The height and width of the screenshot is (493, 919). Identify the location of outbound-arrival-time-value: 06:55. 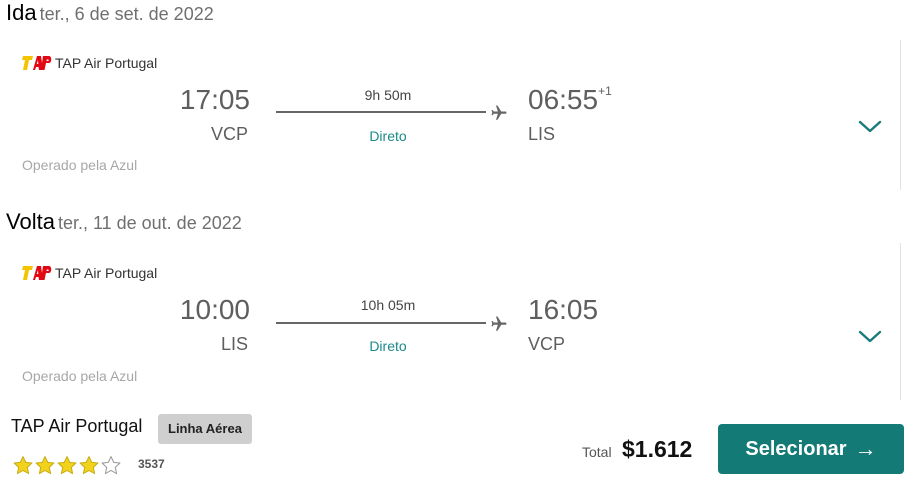
(563, 99).